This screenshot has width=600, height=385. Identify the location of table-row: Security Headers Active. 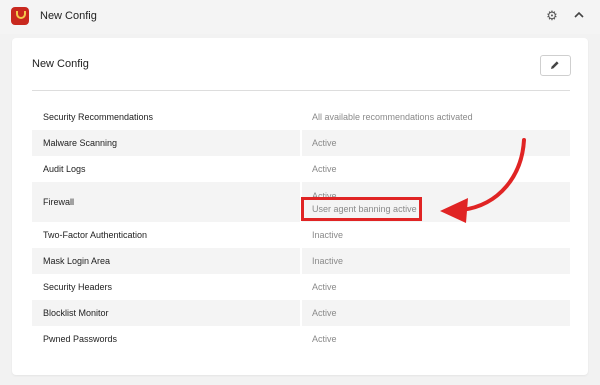
(301, 287).